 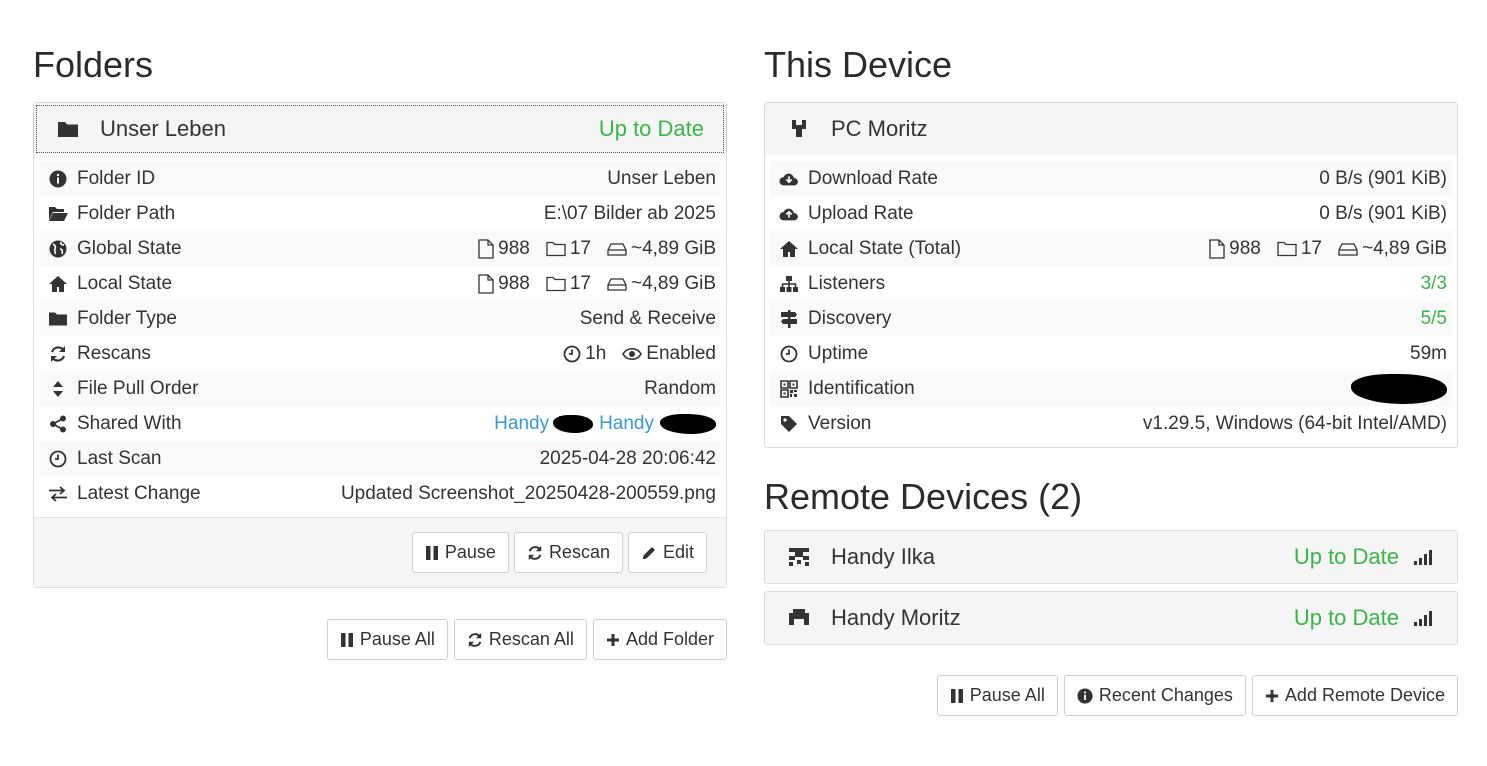 What do you see at coordinates (58, 214) in the screenshot?
I see `folder-open-icon` at bounding box center [58, 214].